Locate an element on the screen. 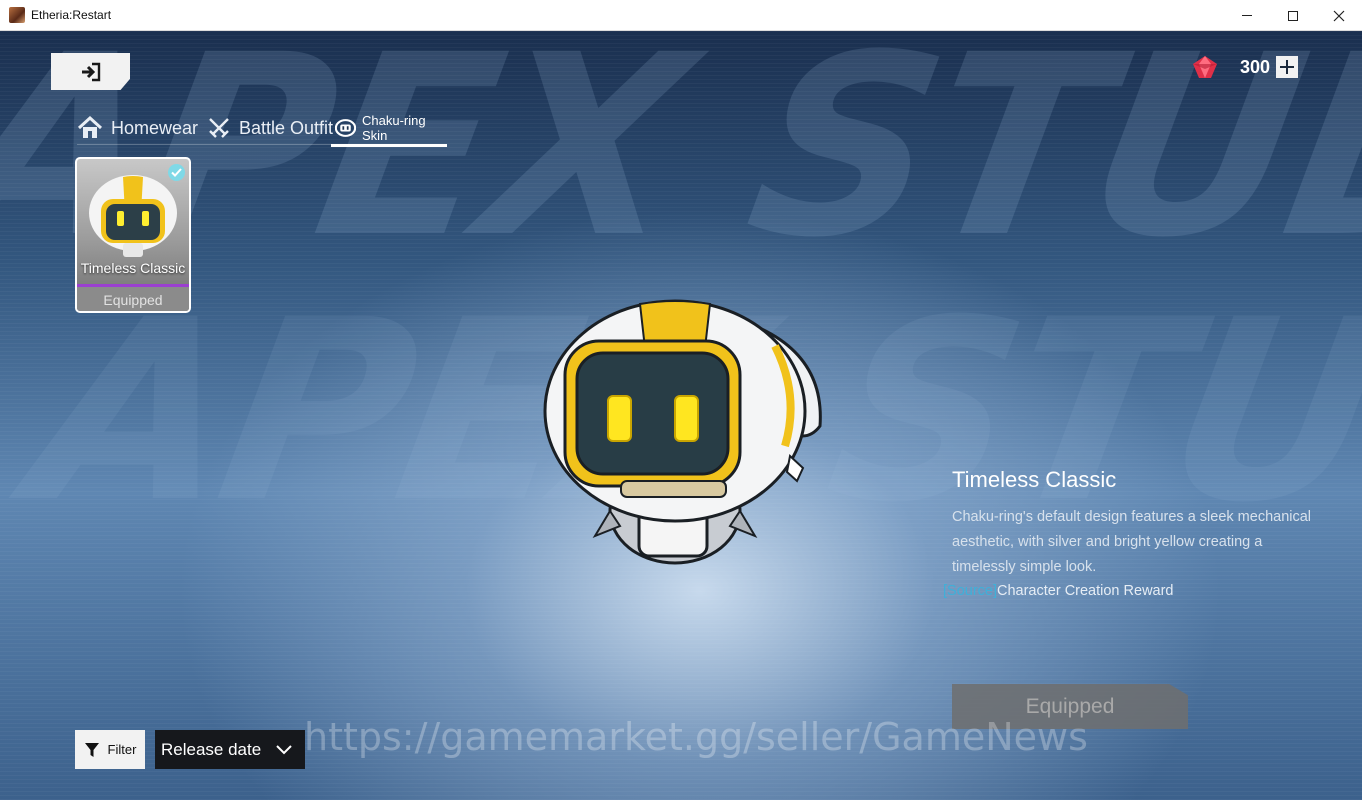 The height and width of the screenshot is (800, 1362). category-tabs: Homewear Battle Outfit Chaku-ring Skin is located at coordinates (262, 129).